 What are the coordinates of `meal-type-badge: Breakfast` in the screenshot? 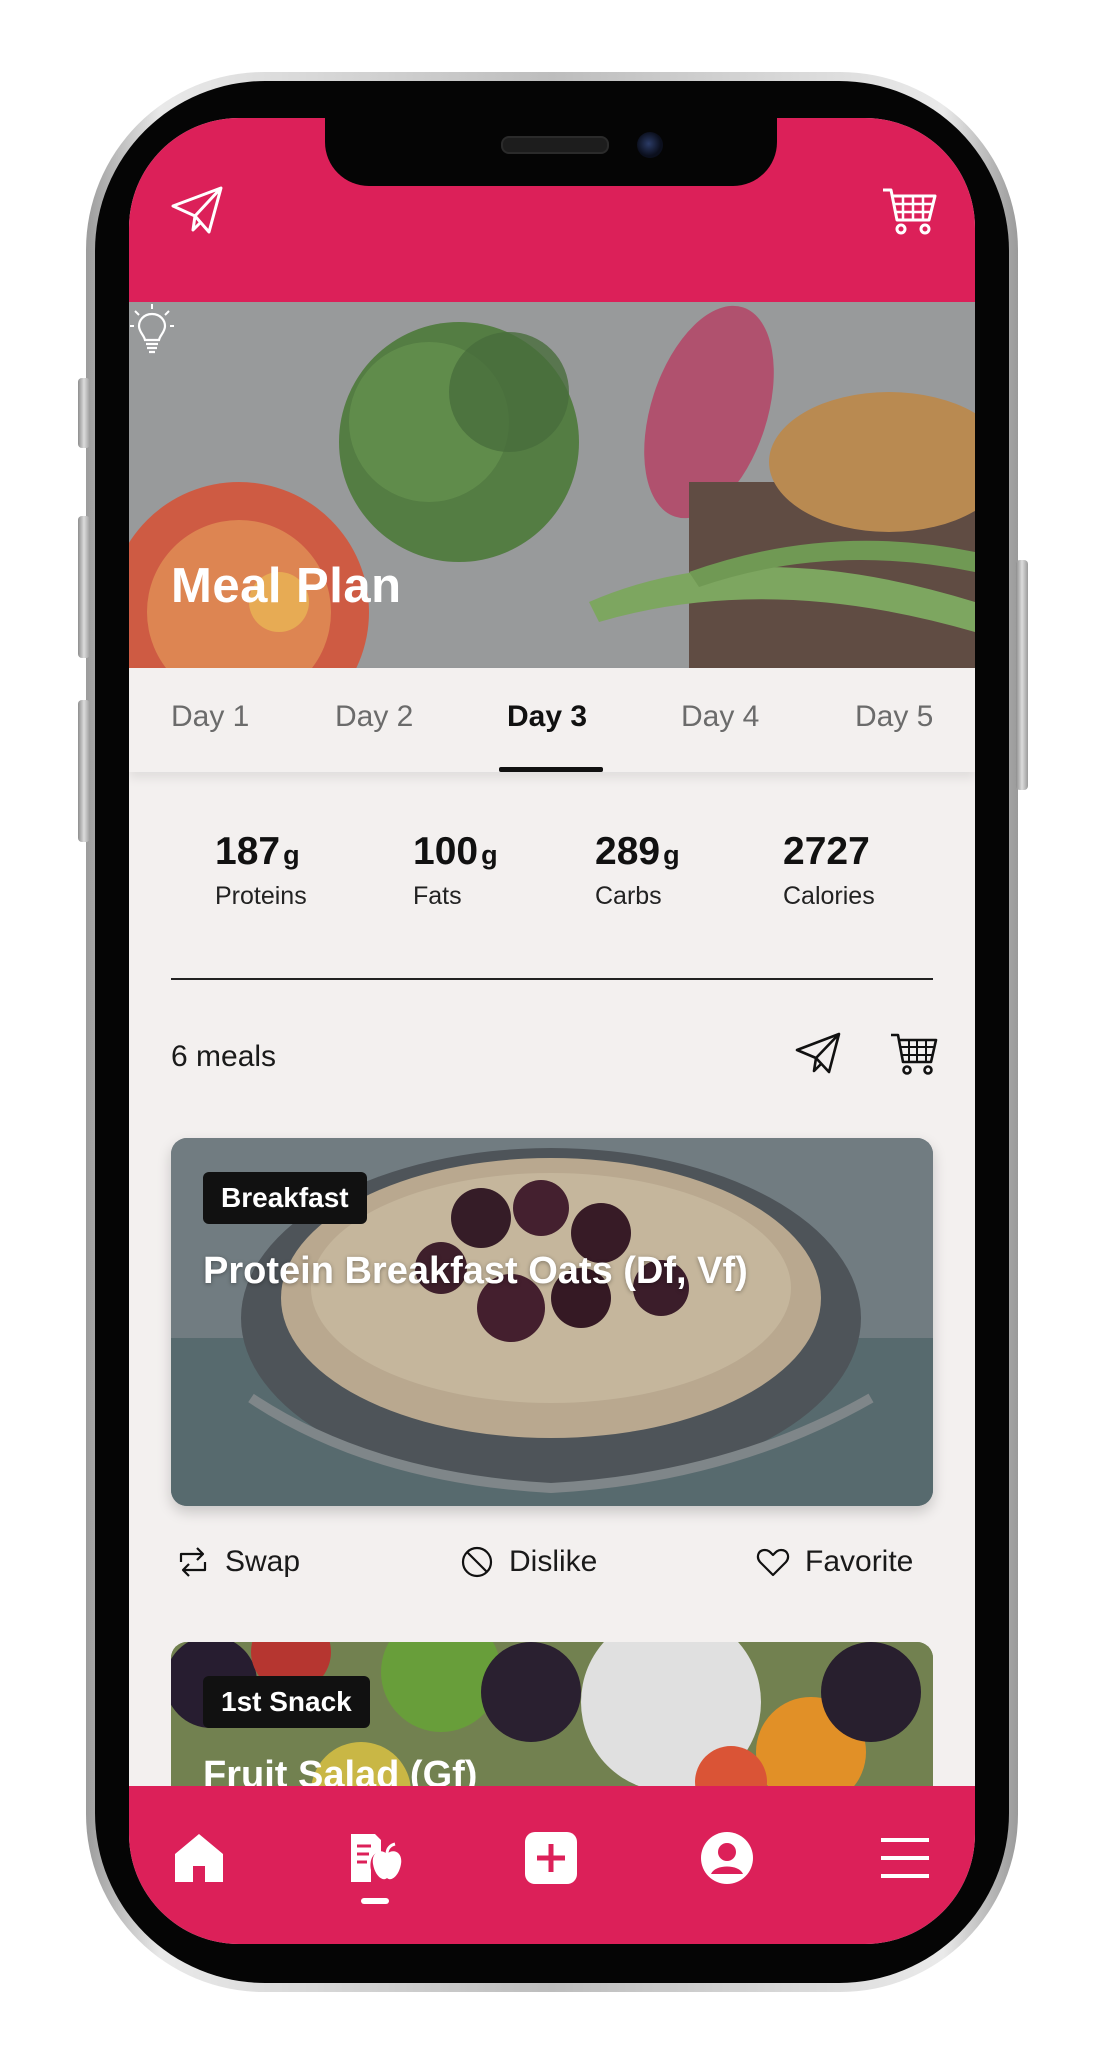 It's located at (285, 1198).